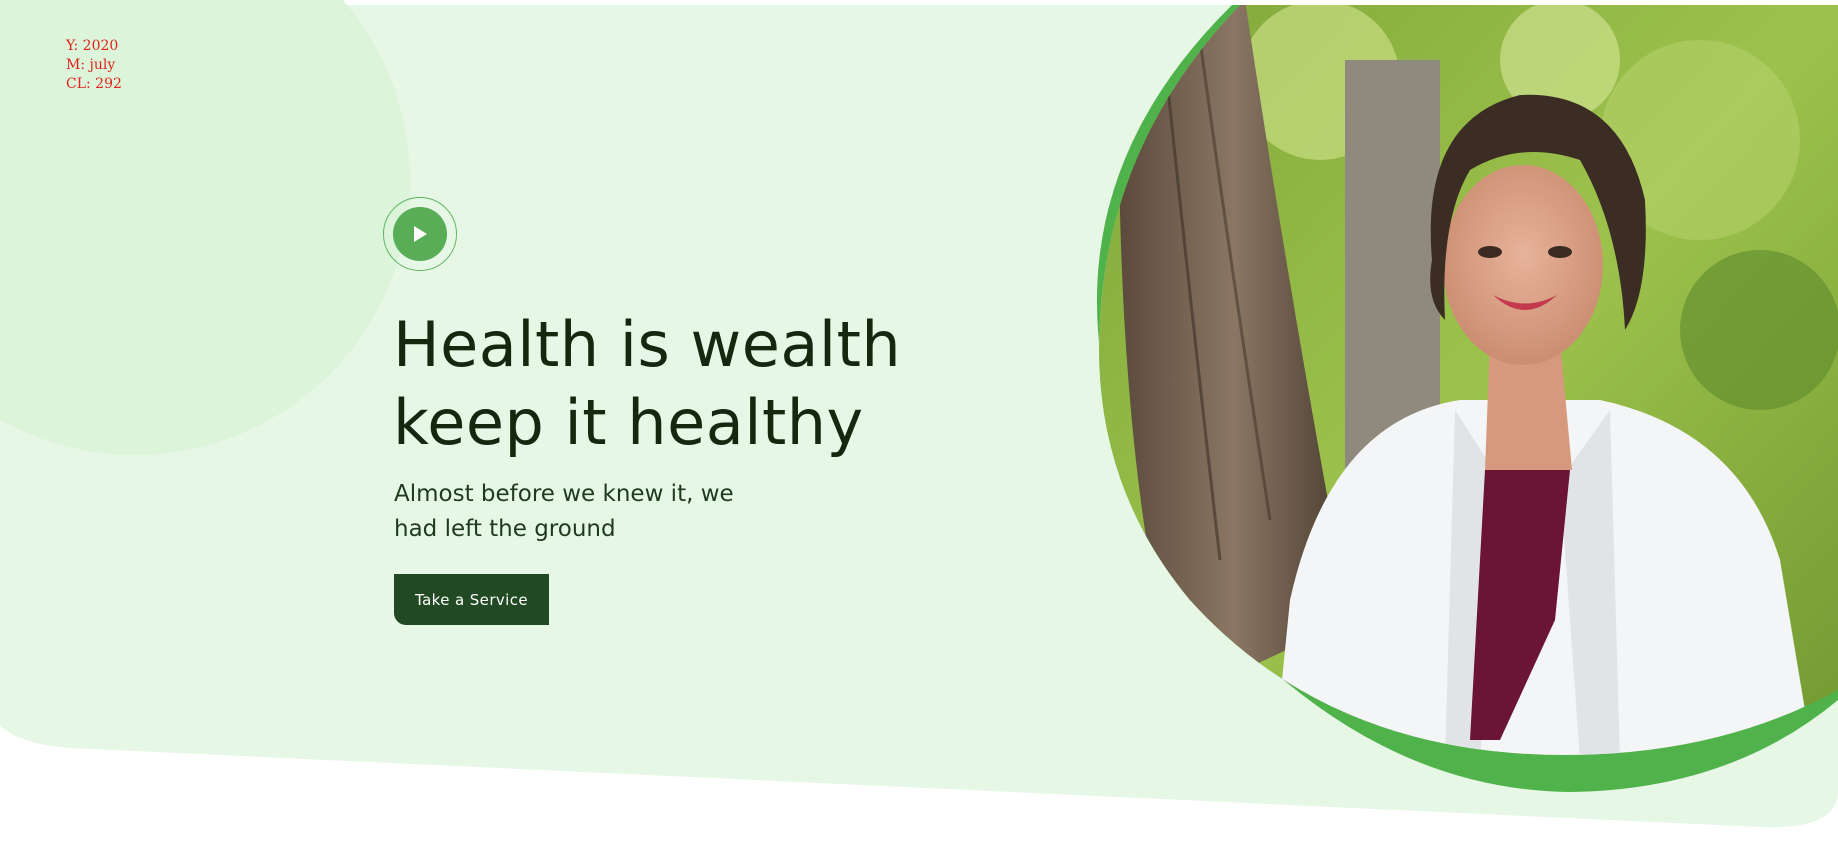 This screenshot has height=856, width=1838. What do you see at coordinates (564, 494) in the screenshot?
I see `subtext-line-1: Almost before we knew it, we` at bounding box center [564, 494].